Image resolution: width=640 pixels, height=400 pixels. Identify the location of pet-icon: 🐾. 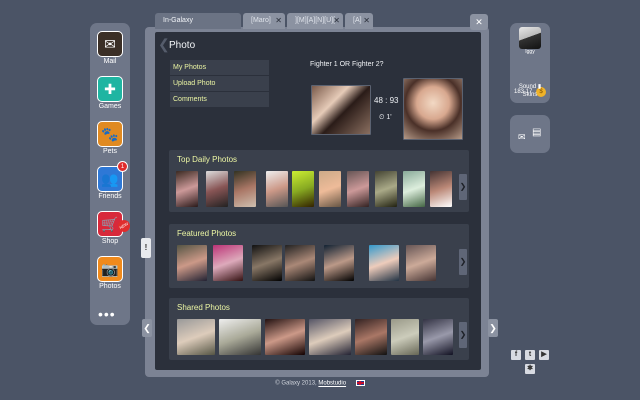
(110, 134).